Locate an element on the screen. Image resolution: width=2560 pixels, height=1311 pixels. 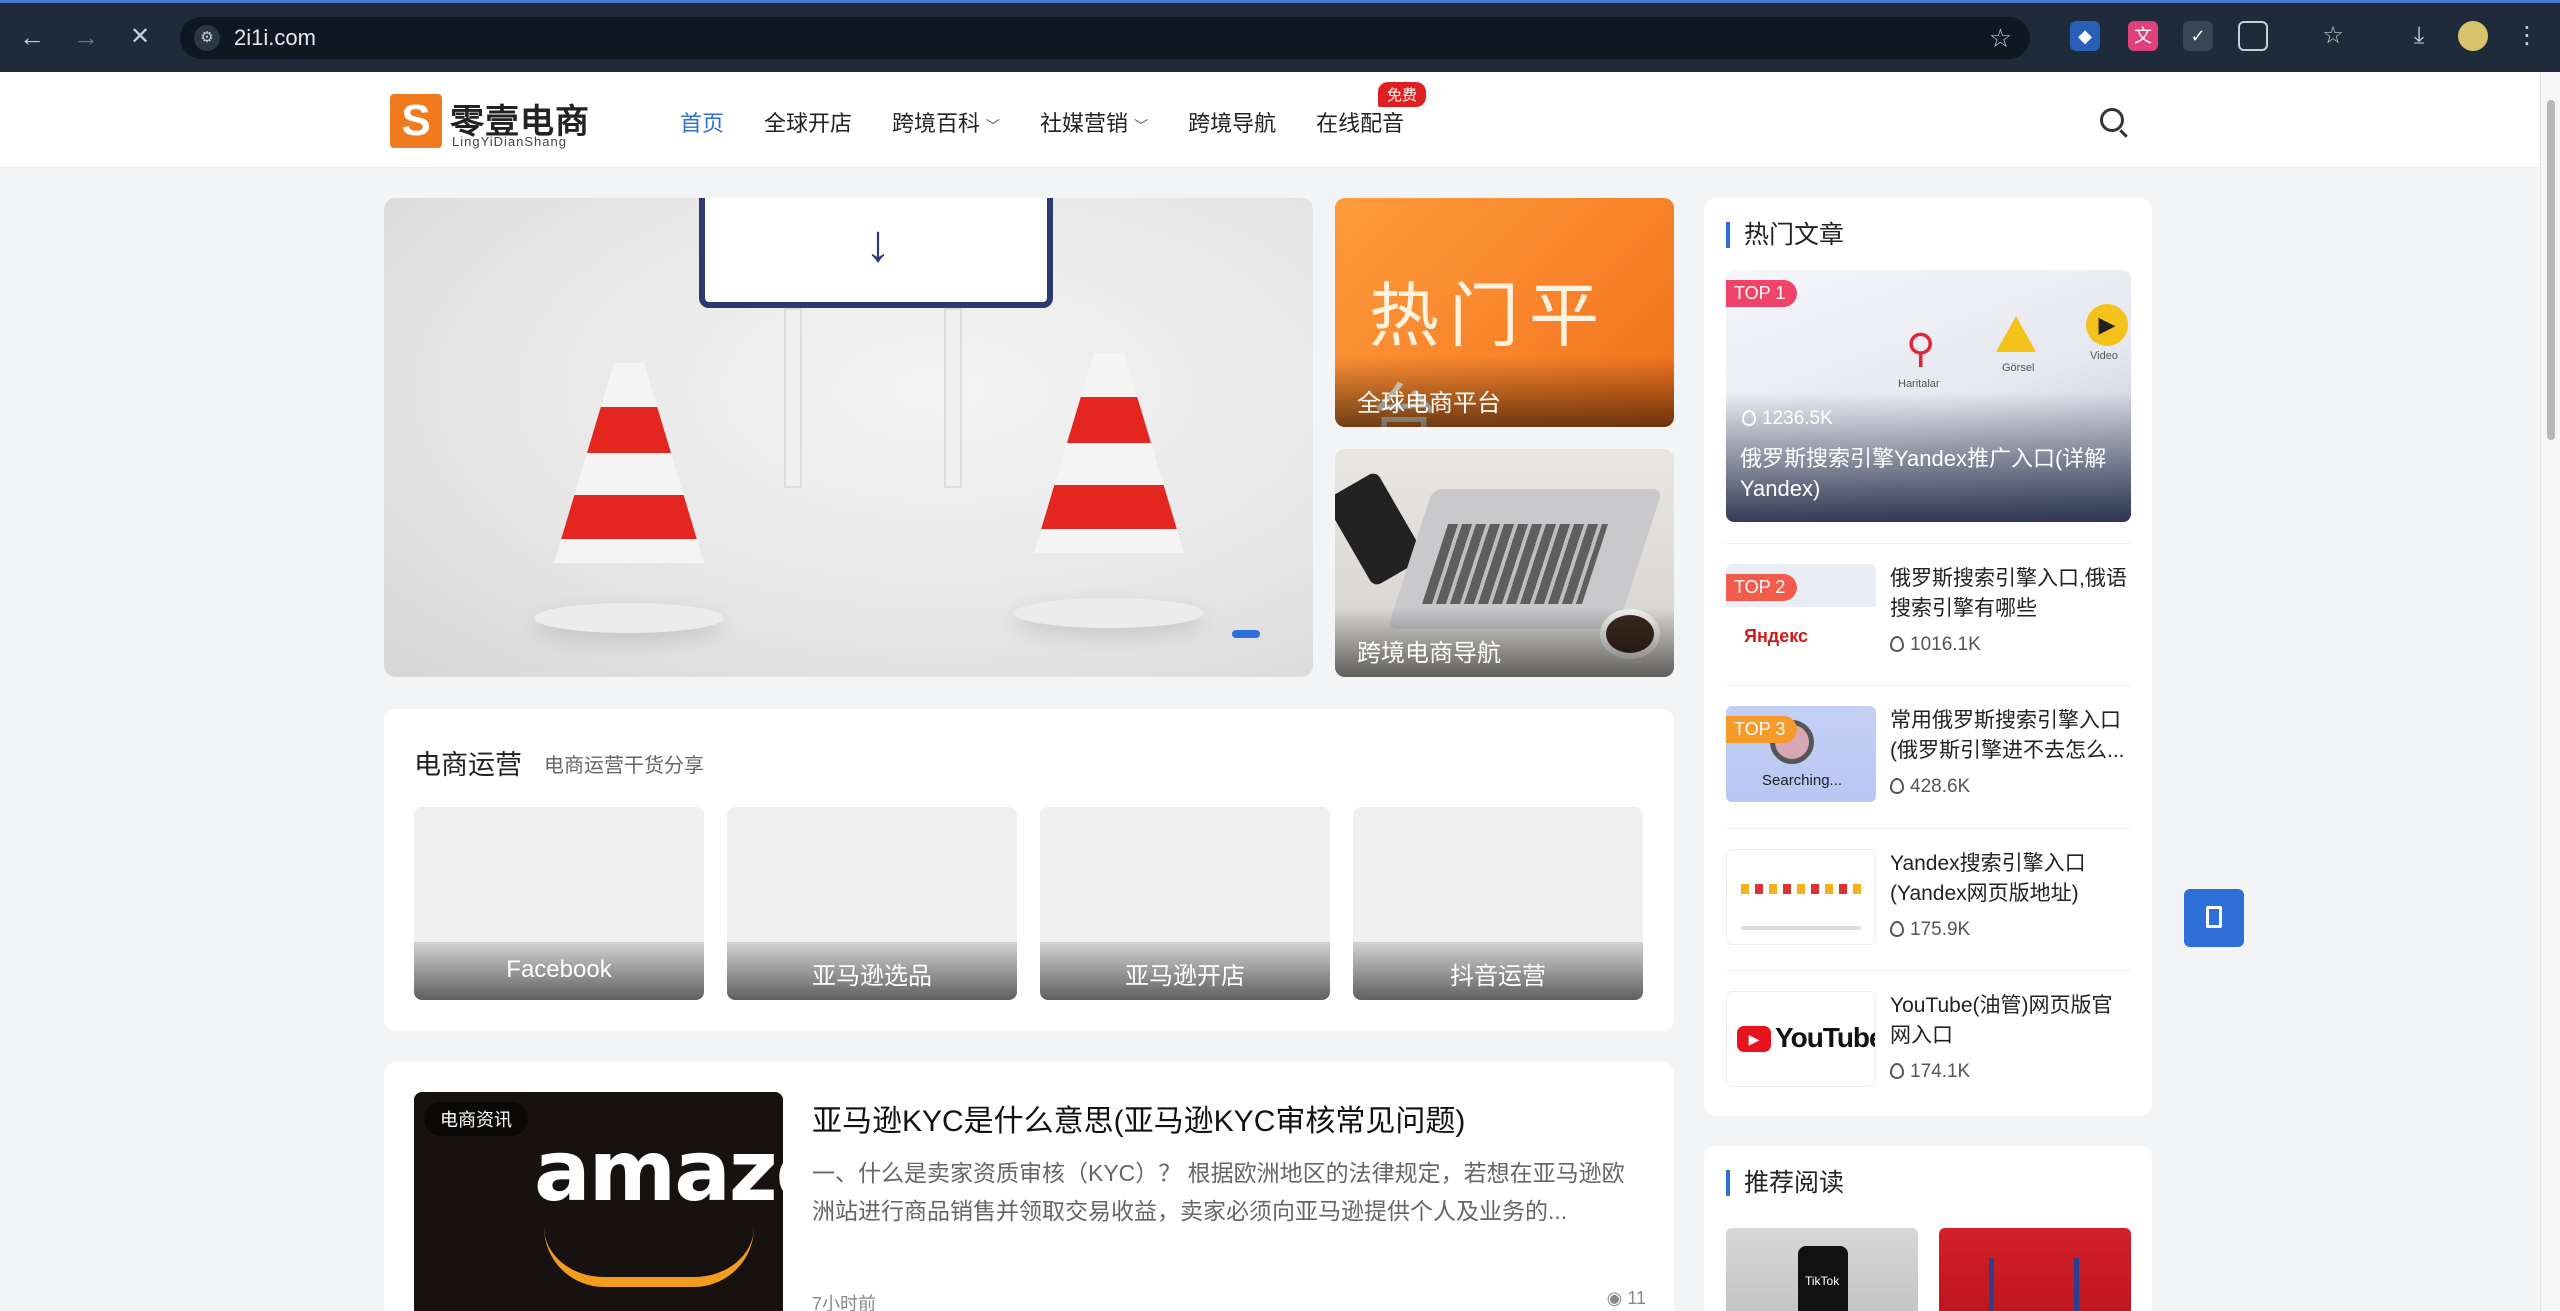
article-thumbnail: amazon 电商资讯 is located at coordinates (598, 1201).